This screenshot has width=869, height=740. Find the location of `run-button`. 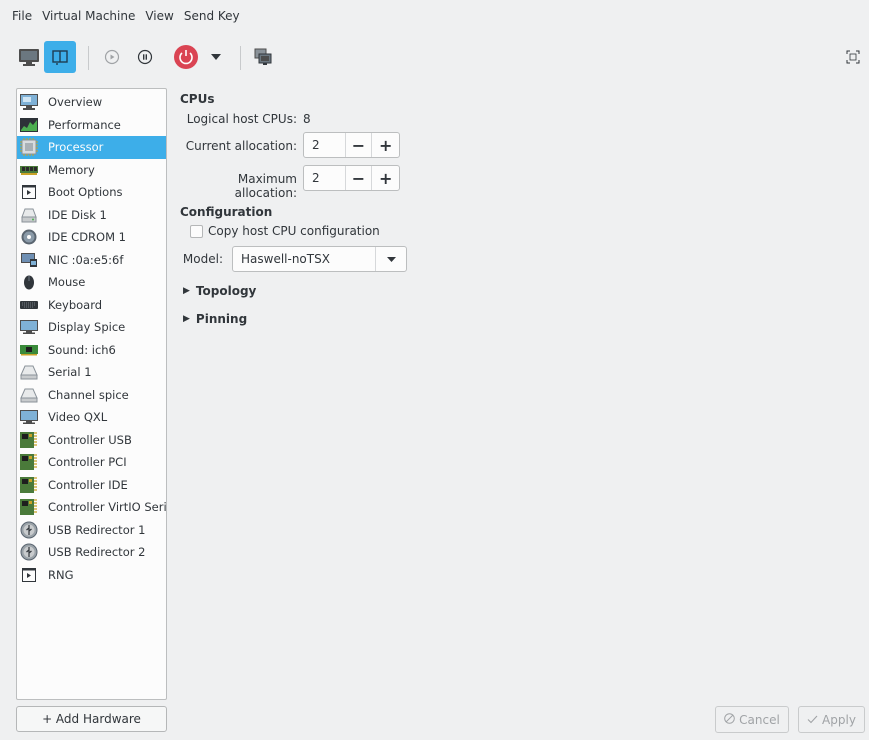

run-button is located at coordinates (112, 57).